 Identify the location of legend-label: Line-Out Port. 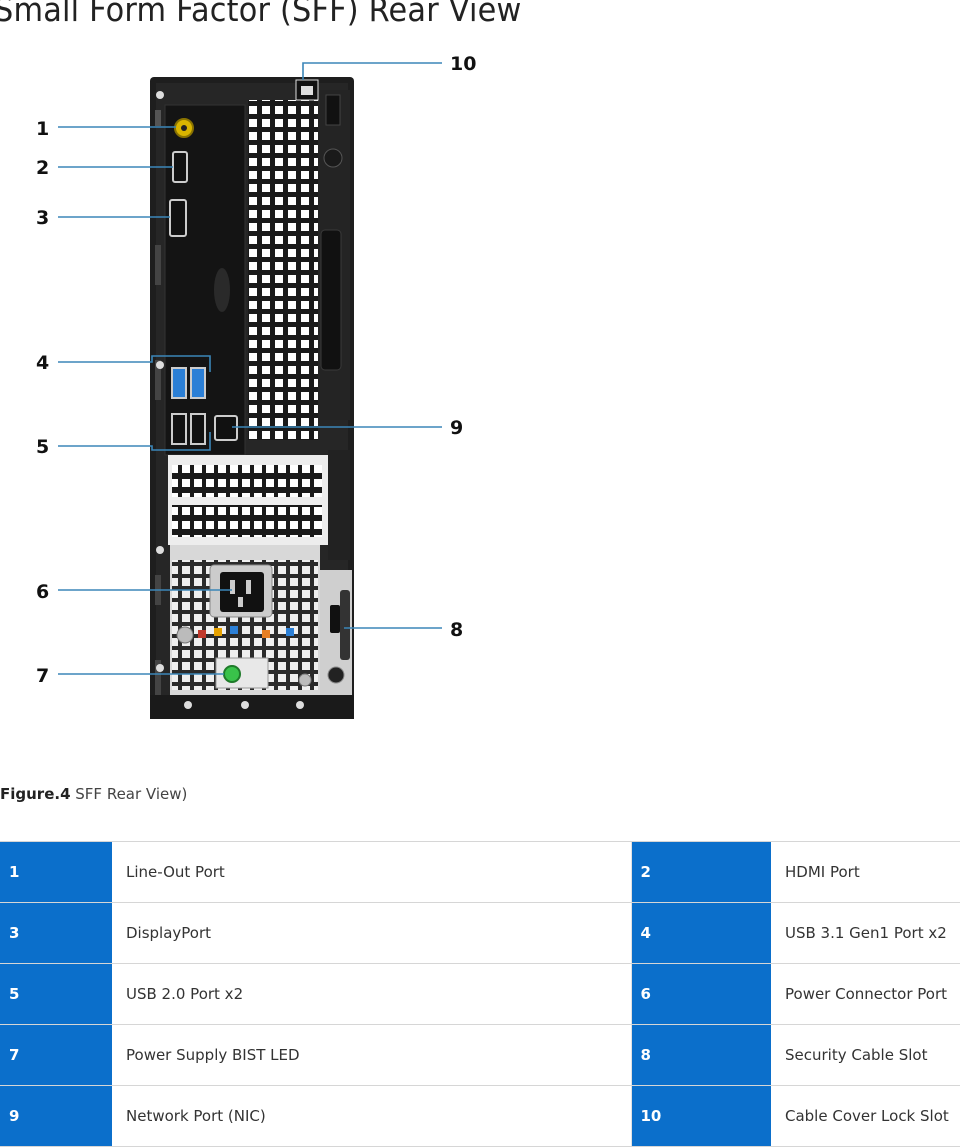
(371, 872).